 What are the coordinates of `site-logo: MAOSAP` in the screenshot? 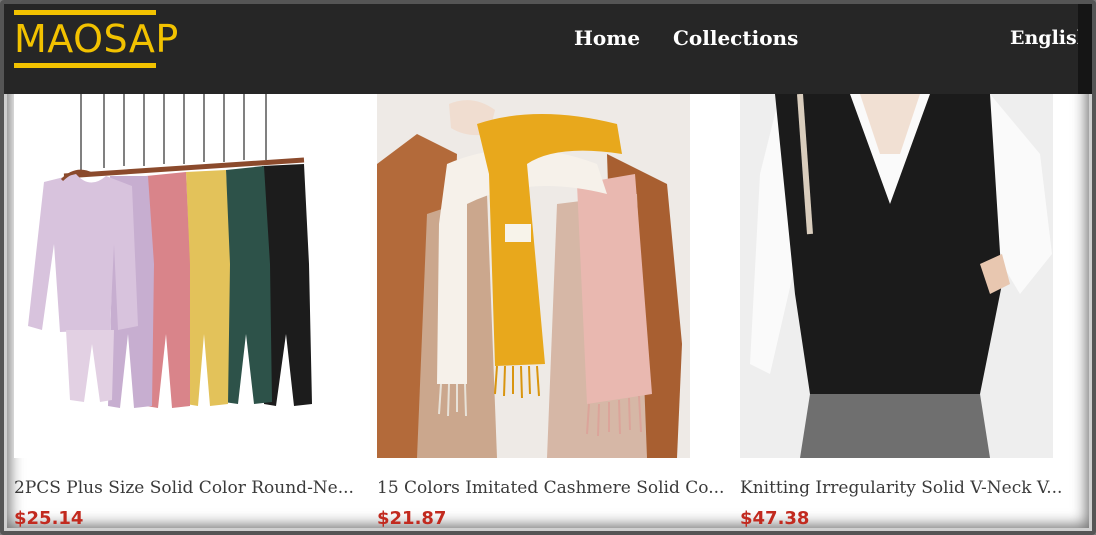 It's located at (96, 39).